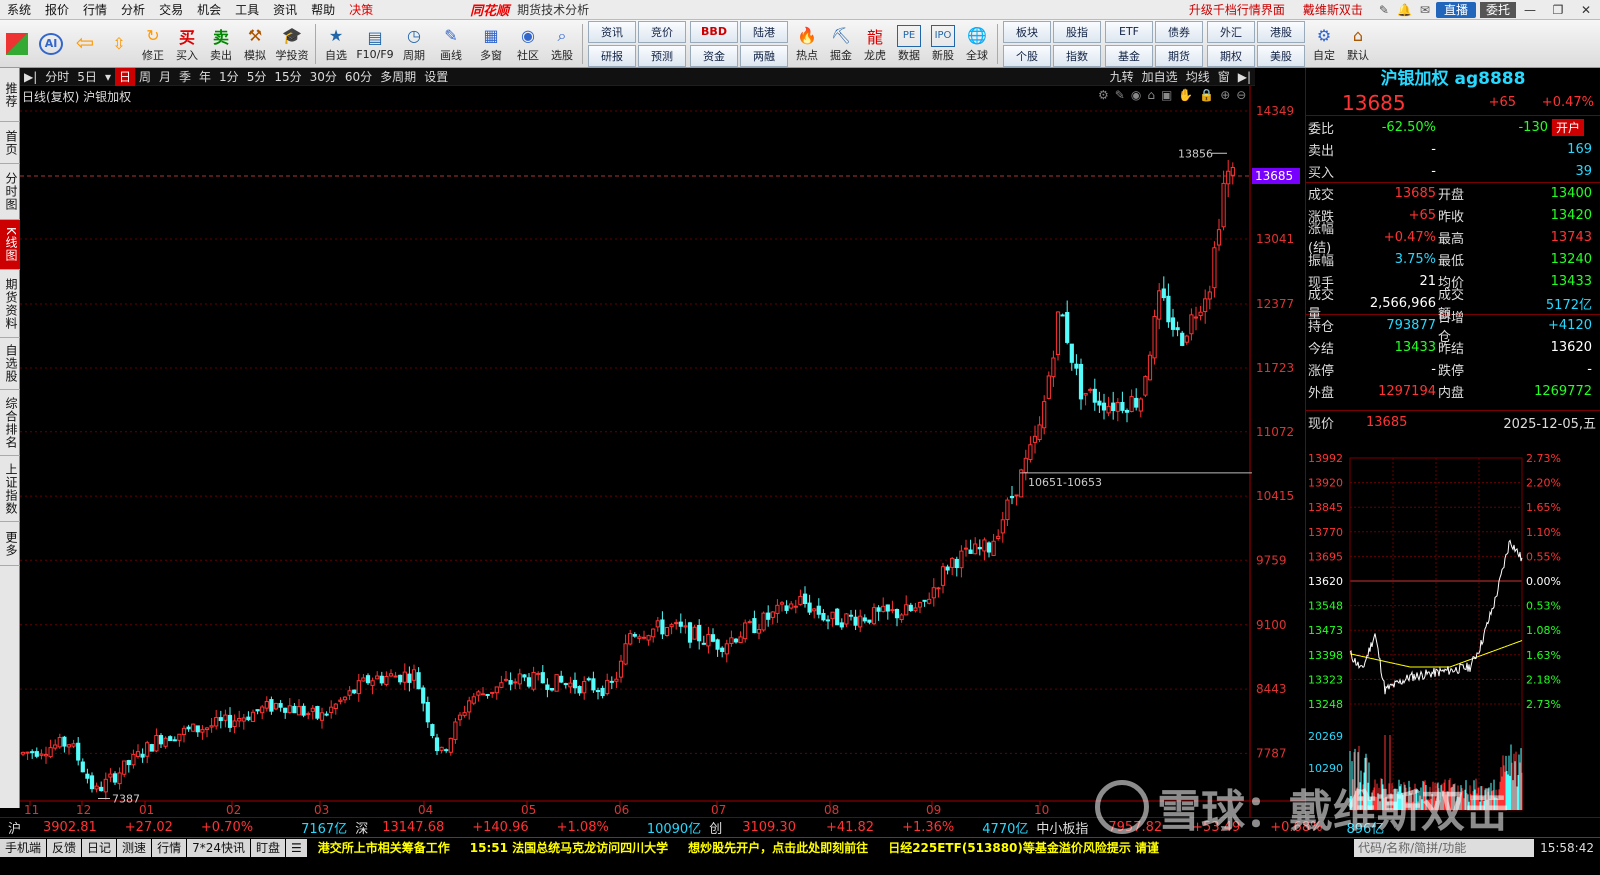 The image size is (1600, 875). Describe the element at coordinates (1077, 31) in the screenshot. I see `index-futures-button: 股指` at that location.